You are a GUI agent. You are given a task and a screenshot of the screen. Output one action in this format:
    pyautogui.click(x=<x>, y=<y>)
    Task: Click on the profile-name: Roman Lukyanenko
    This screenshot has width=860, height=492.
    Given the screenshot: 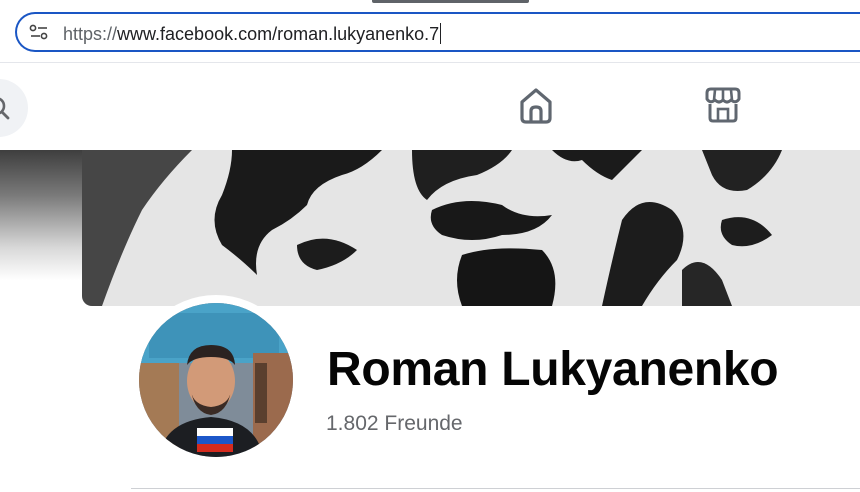 What is the action you would take?
    pyautogui.click(x=553, y=369)
    